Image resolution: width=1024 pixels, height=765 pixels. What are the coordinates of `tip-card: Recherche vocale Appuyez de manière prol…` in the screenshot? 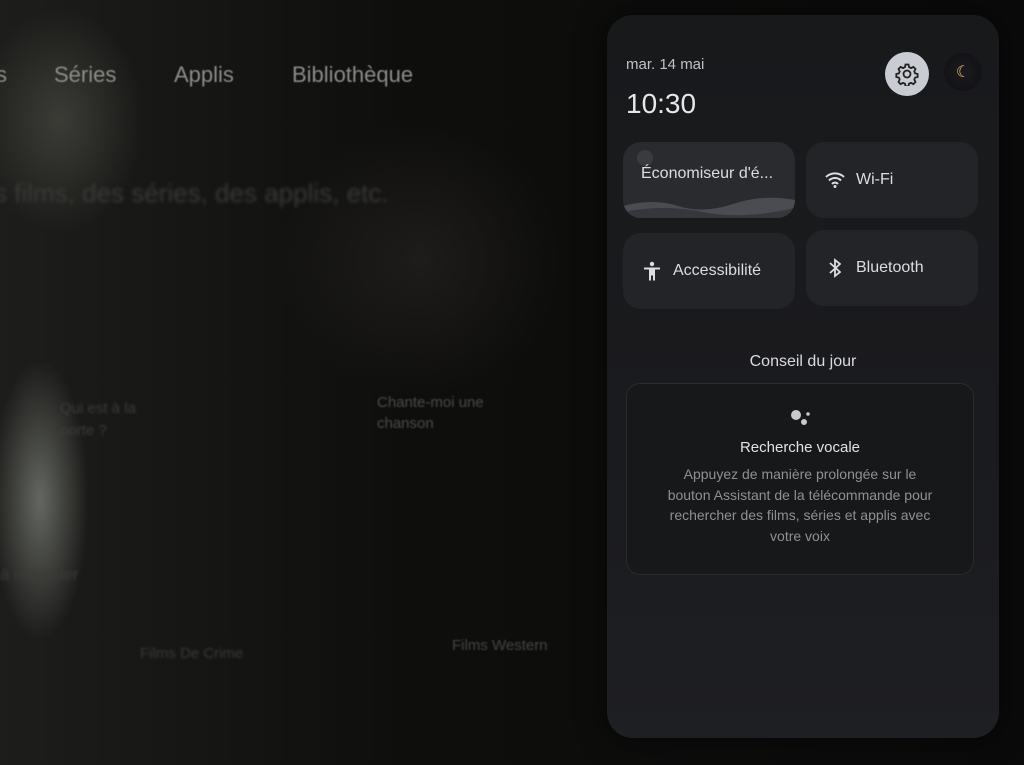 It's located at (800, 479).